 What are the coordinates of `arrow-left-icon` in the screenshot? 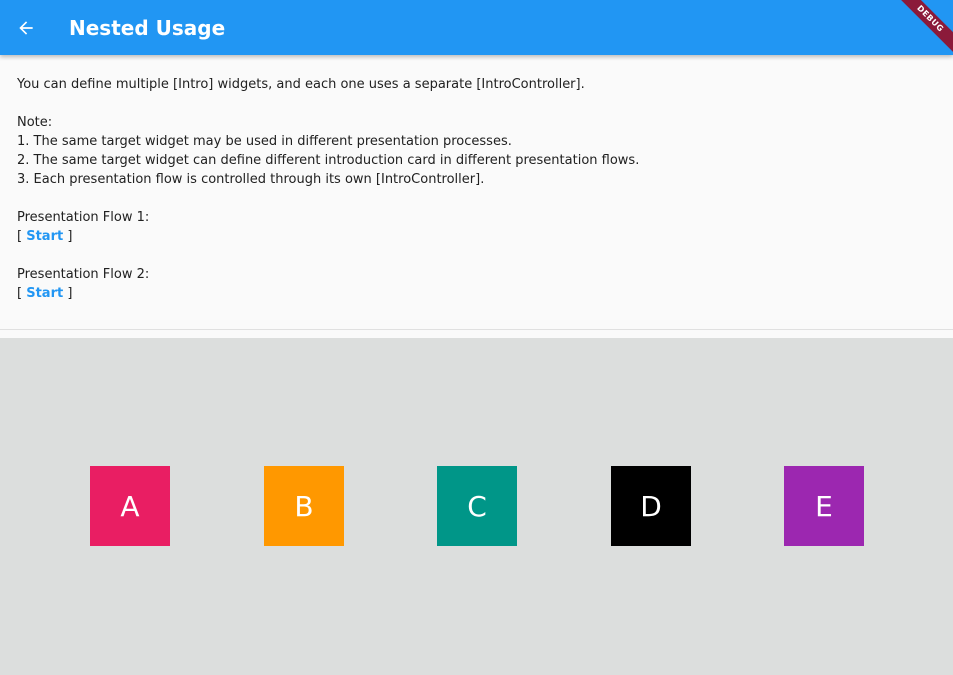 It's located at (26, 27).